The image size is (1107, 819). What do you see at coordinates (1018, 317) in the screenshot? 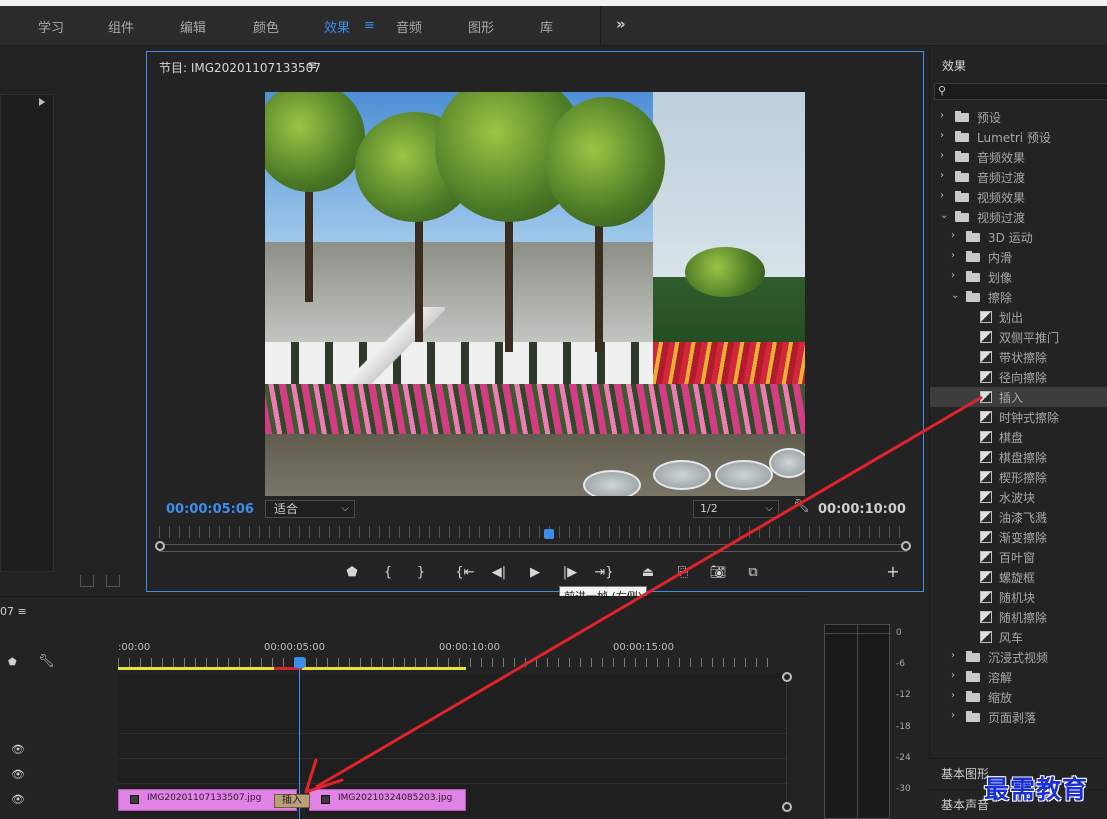
I see `effect-item: 划出` at bounding box center [1018, 317].